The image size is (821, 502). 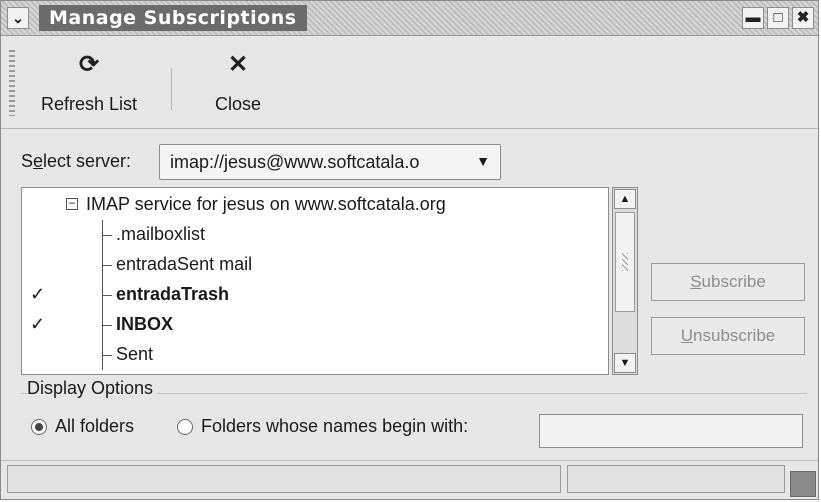 What do you see at coordinates (238, 64) in the screenshot?
I see `close-x-icon: ✕` at bounding box center [238, 64].